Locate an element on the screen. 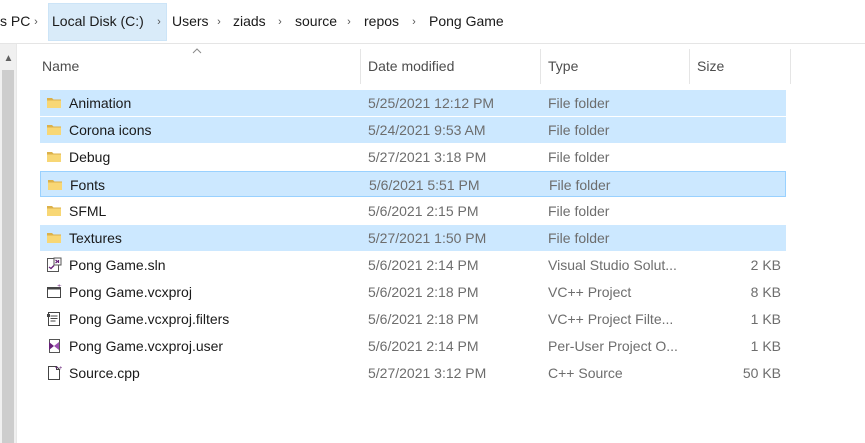 This screenshot has height=443, width=865. file-type: C++ Source is located at coordinates (585, 373).